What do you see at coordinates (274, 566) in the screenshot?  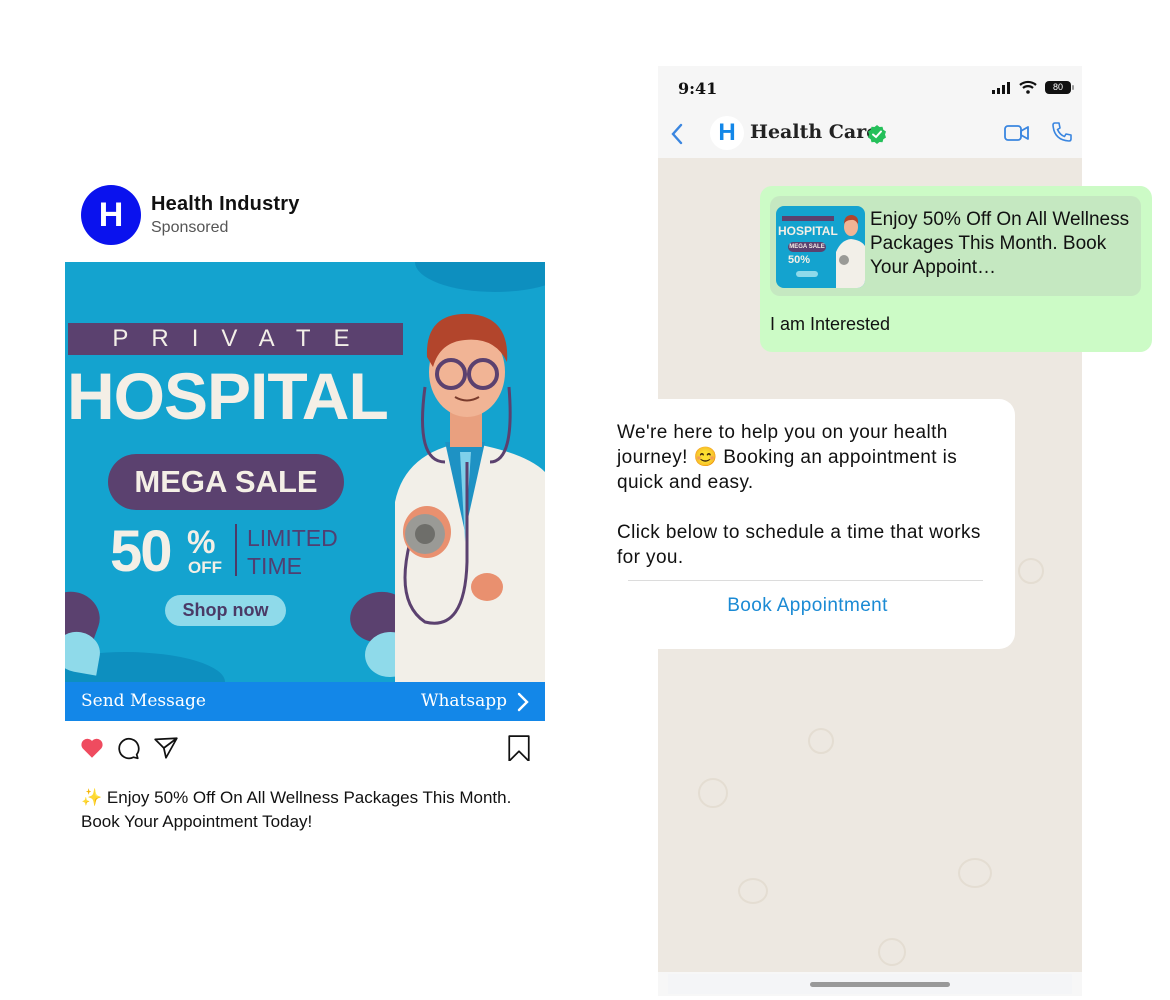 I see `ad-limited-line2: TIME` at bounding box center [274, 566].